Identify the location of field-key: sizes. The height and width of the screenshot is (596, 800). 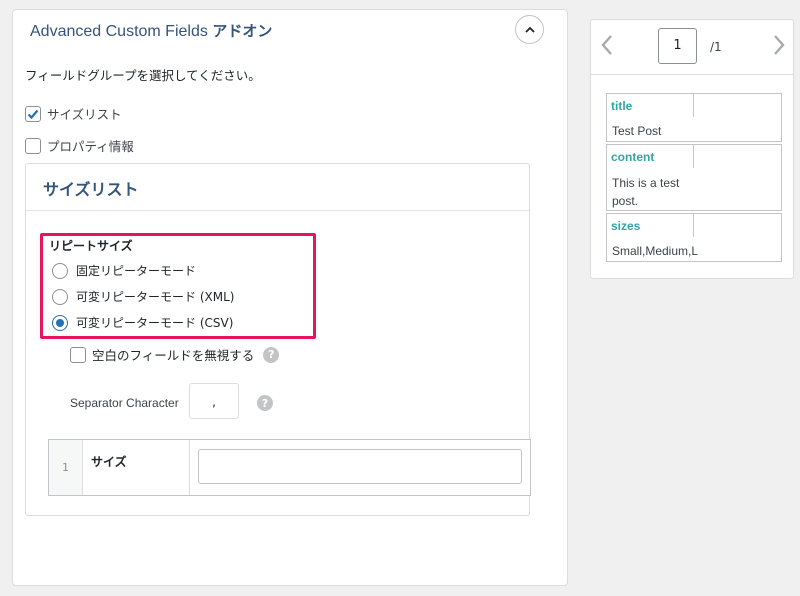
(626, 226).